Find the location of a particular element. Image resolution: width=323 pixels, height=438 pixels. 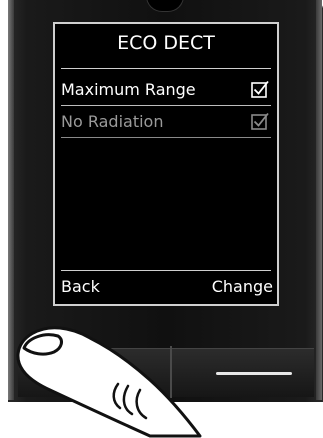

option-label: No Radiation is located at coordinates (112, 121).